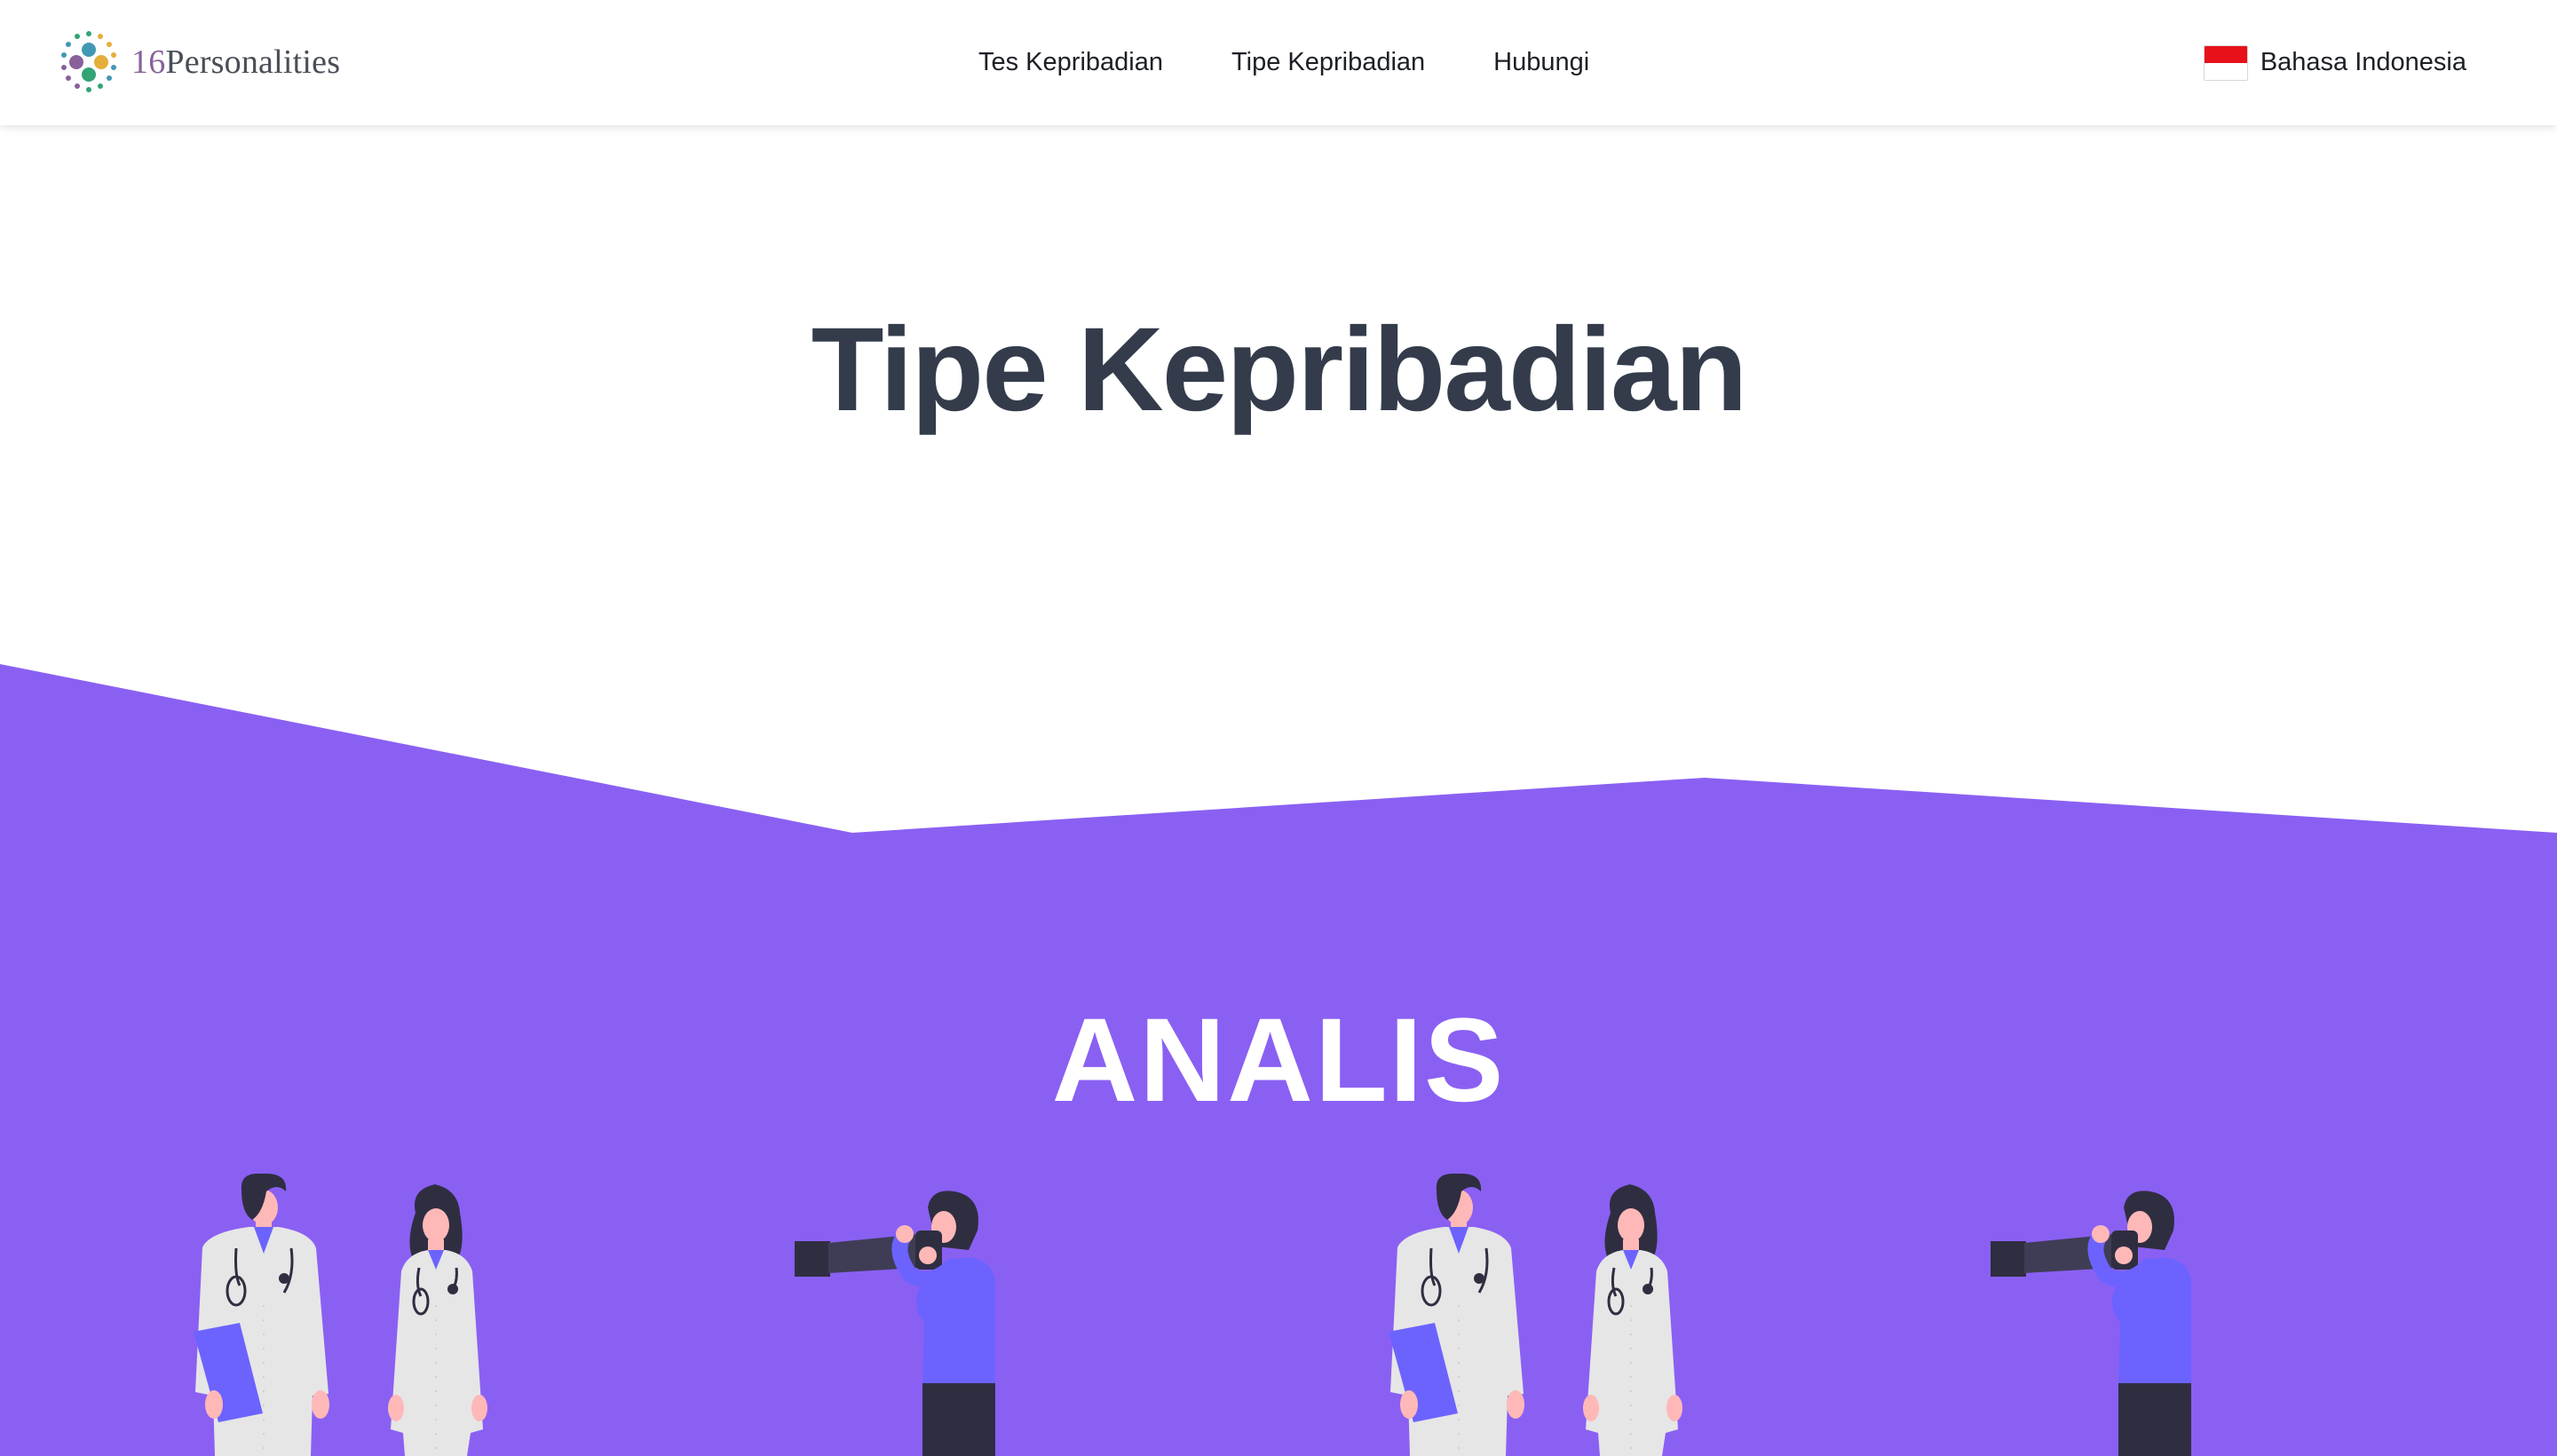 This screenshot has width=2557, height=1456. What do you see at coordinates (1279, 370) in the screenshot?
I see `page-title: Tipe Kepribadian` at bounding box center [1279, 370].